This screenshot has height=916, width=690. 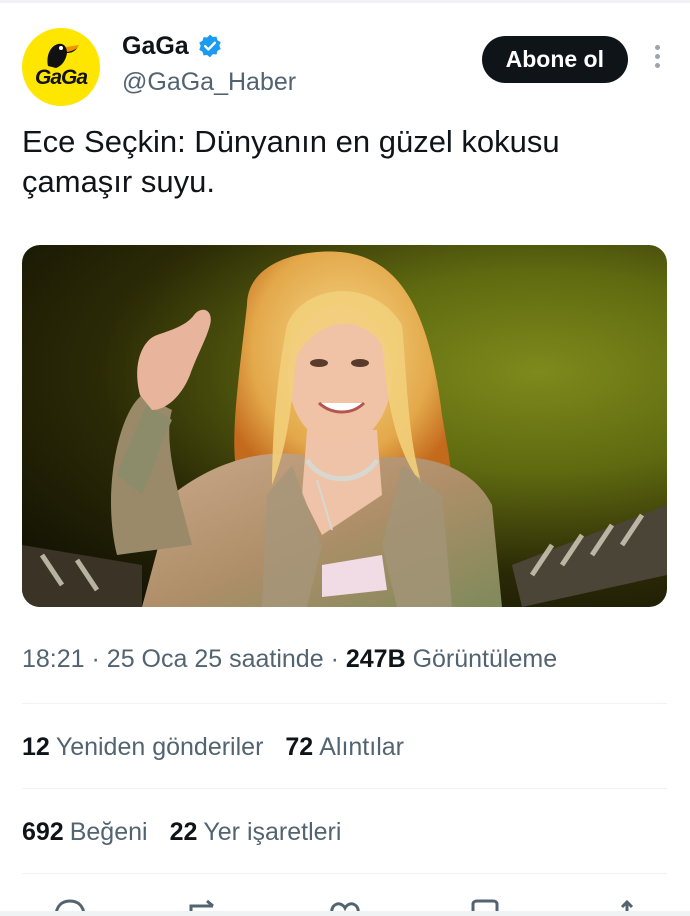 What do you see at coordinates (215, 659) in the screenshot?
I see `tweet-date: 25 Oca 25 saatinde` at bounding box center [215, 659].